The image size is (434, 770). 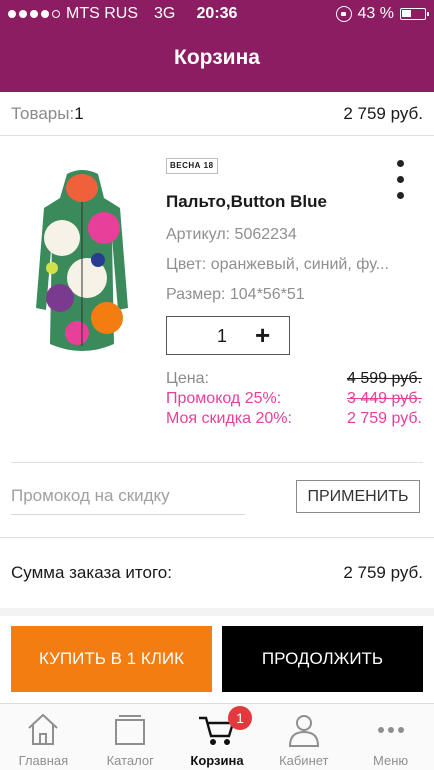 What do you see at coordinates (246, 202) in the screenshot?
I see `product-name: Пальто,Button Blue` at bounding box center [246, 202].